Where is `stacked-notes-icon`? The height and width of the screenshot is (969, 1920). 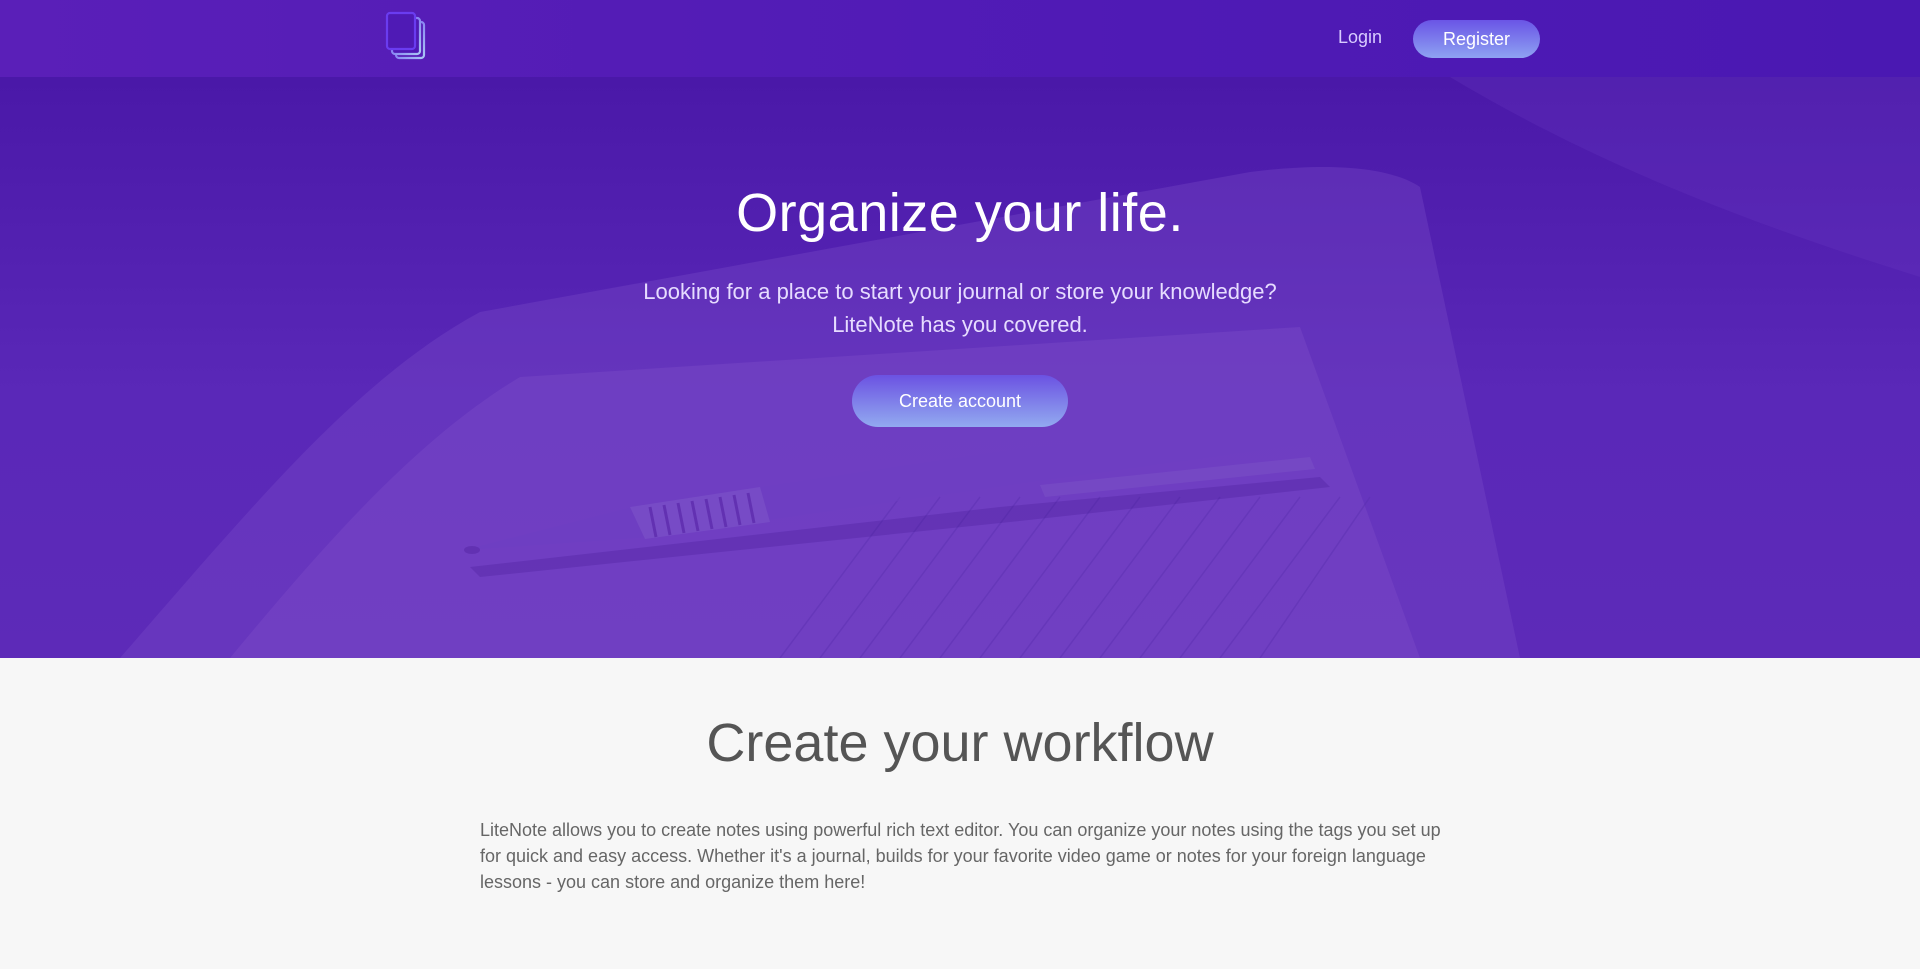
stacked-notes-icon is located at coordinates (408, 36).